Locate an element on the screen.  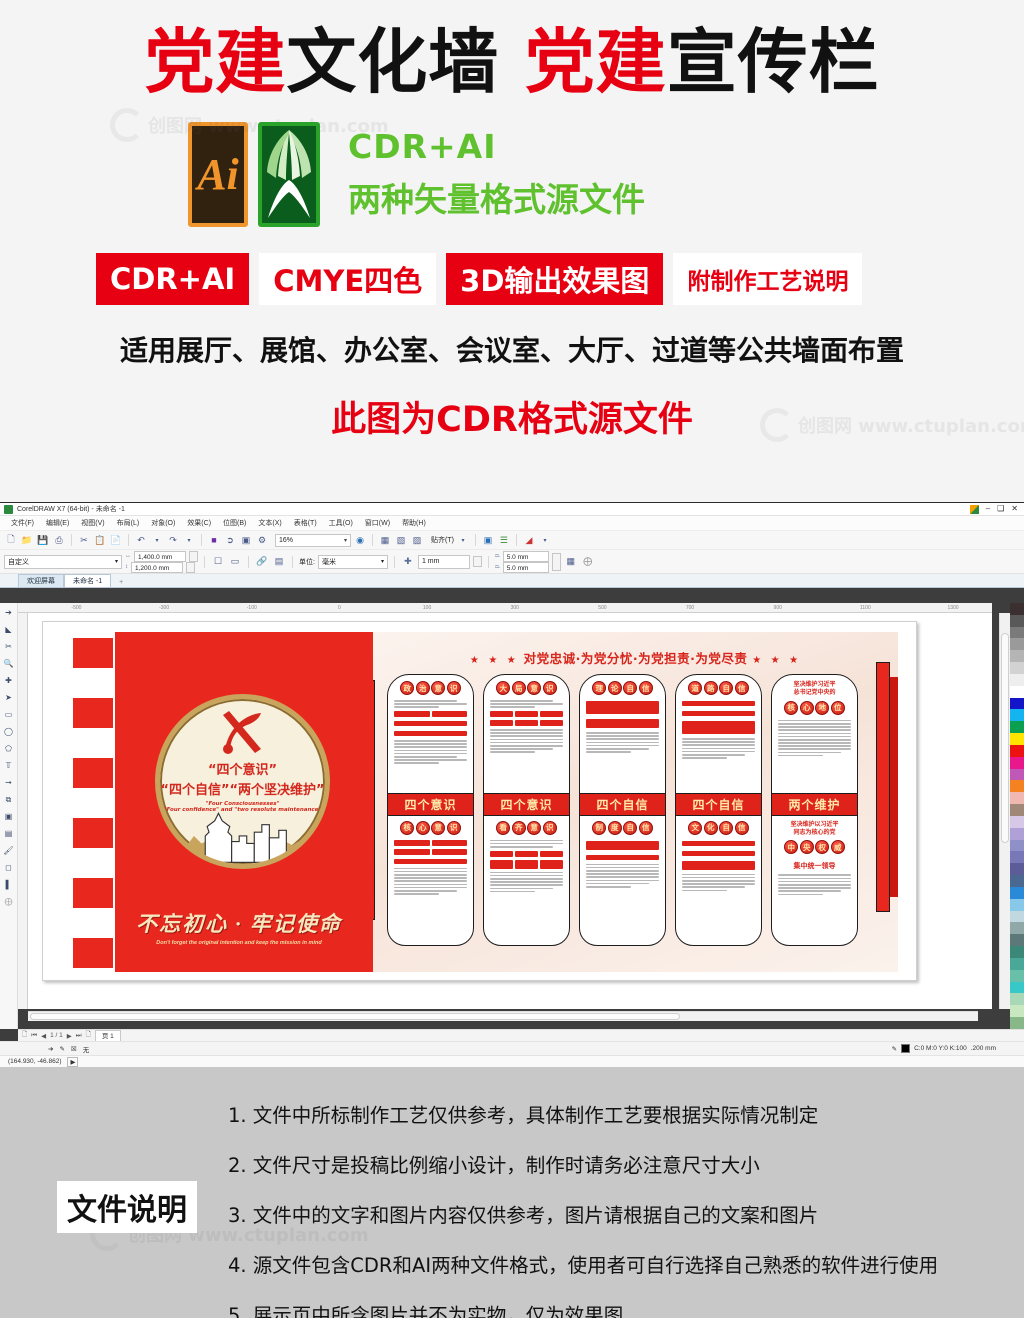
vertical-ruler is located at coordinates (23, 811).